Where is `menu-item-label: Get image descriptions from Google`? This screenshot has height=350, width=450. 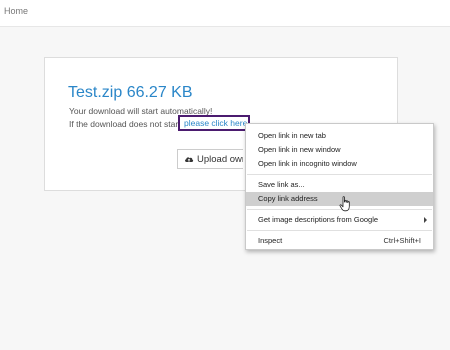 menu-item-label: Get image descriptions from Google is located at coordinates (318, 219).